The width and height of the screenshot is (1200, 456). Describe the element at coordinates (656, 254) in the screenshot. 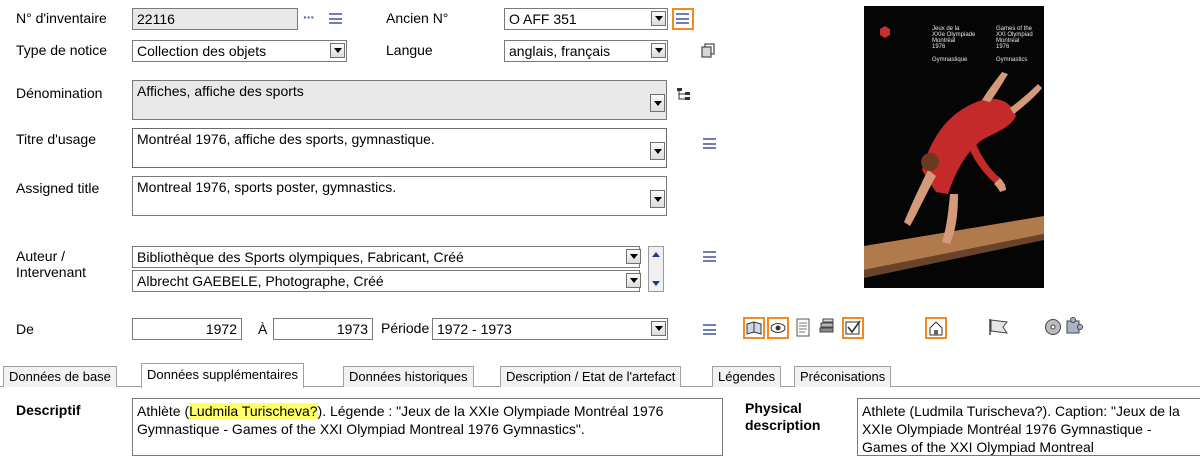

I see `scroll-up-icon` at that location.